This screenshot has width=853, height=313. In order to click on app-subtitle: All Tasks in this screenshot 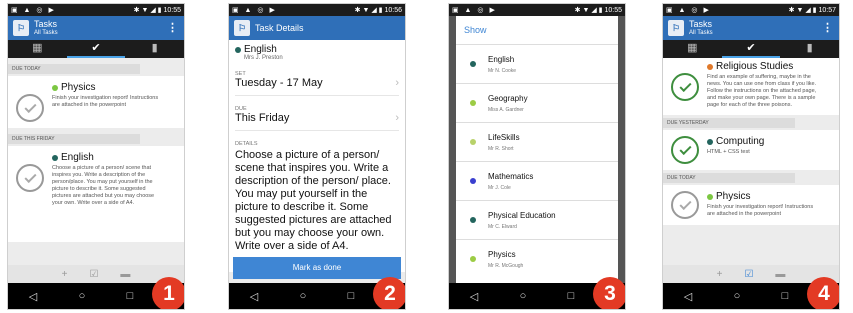, I will do `click(701, 32)`.